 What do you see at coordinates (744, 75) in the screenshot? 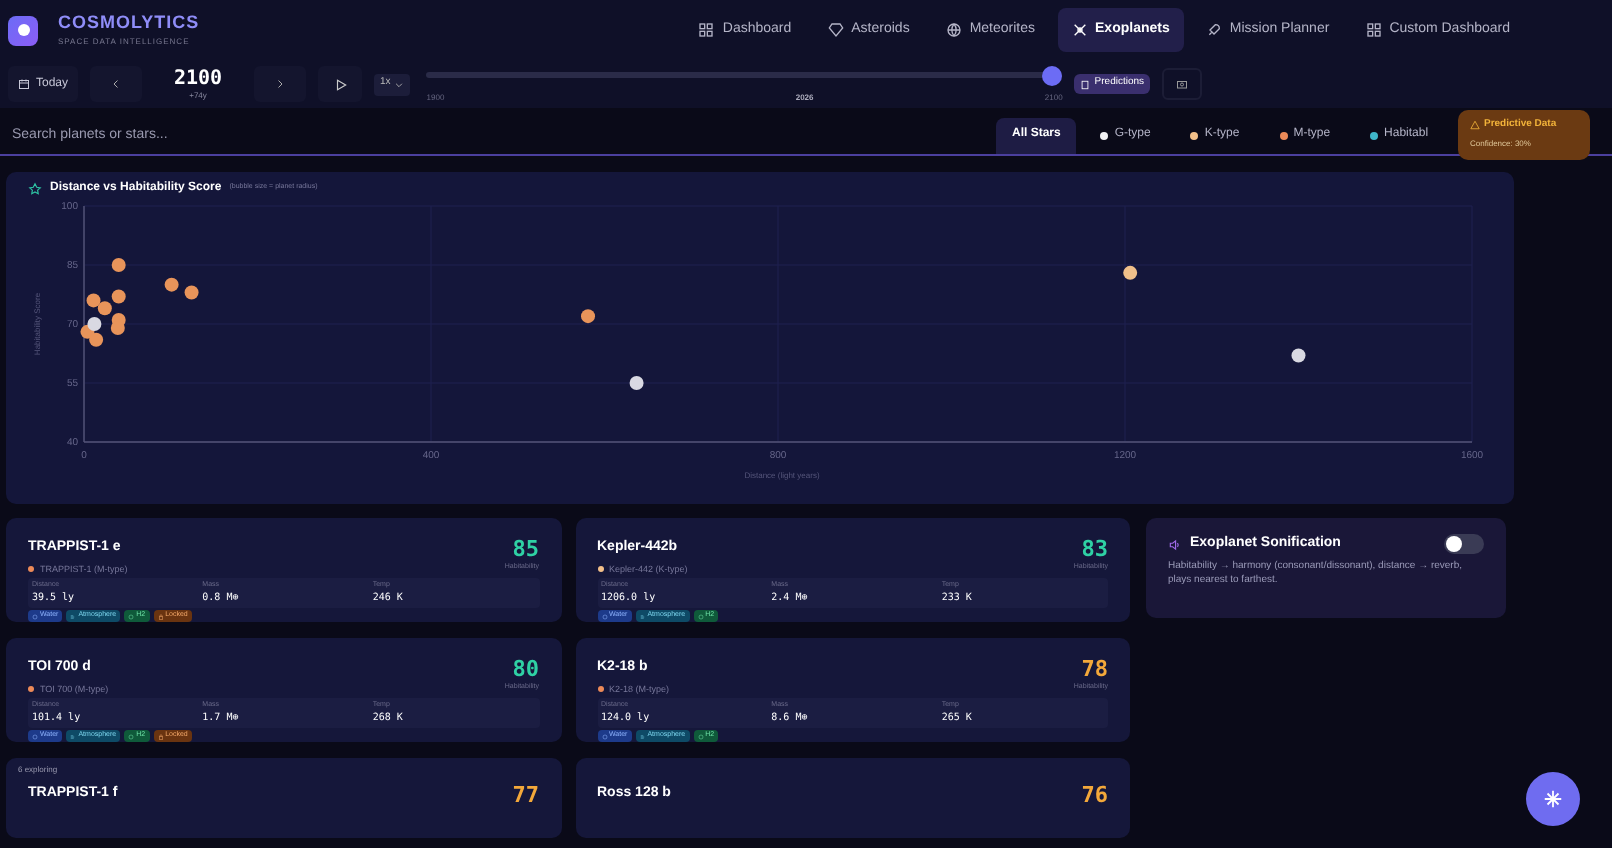
I see `timeline-slider` at bounding box center [744, 75].